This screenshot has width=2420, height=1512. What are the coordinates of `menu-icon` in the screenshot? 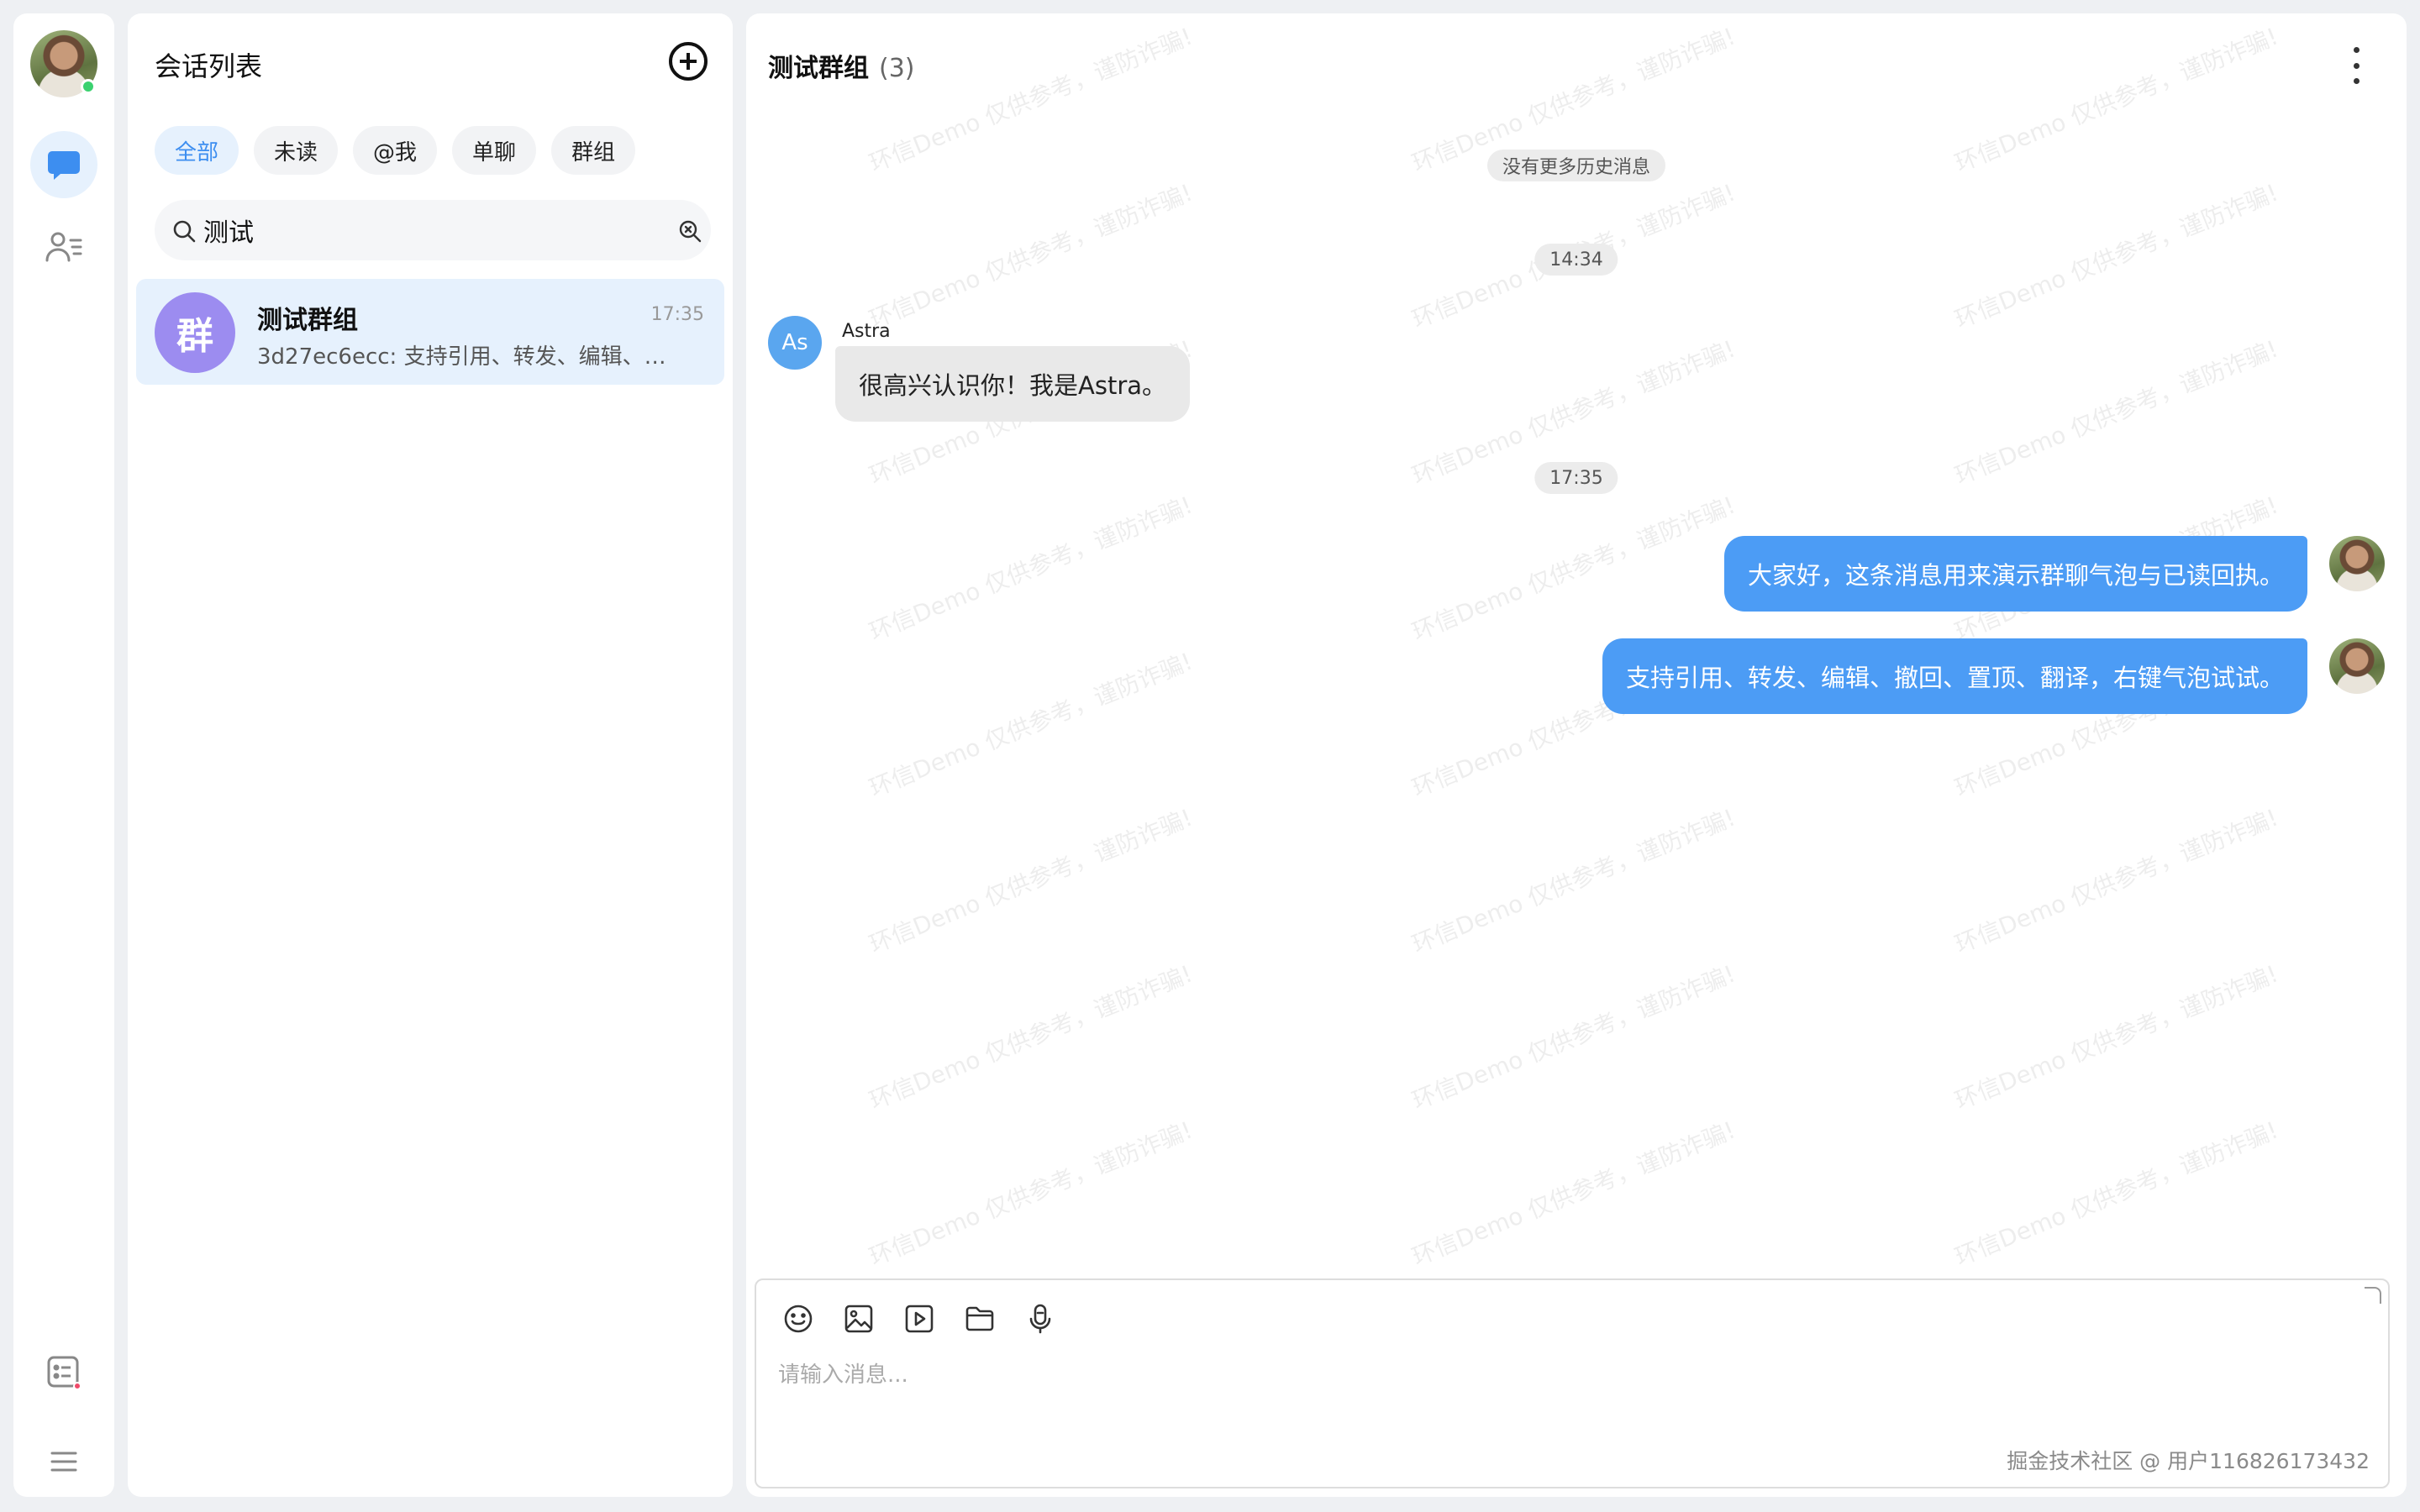 It's located at (64, 1462).